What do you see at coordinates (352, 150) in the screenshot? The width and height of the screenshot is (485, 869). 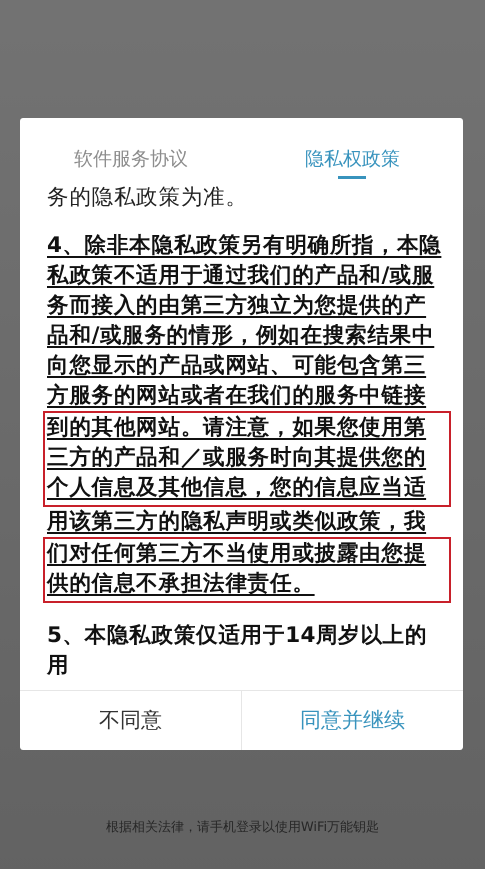 I see `tab: 隐私权政策` at bounding box center [352, 150].